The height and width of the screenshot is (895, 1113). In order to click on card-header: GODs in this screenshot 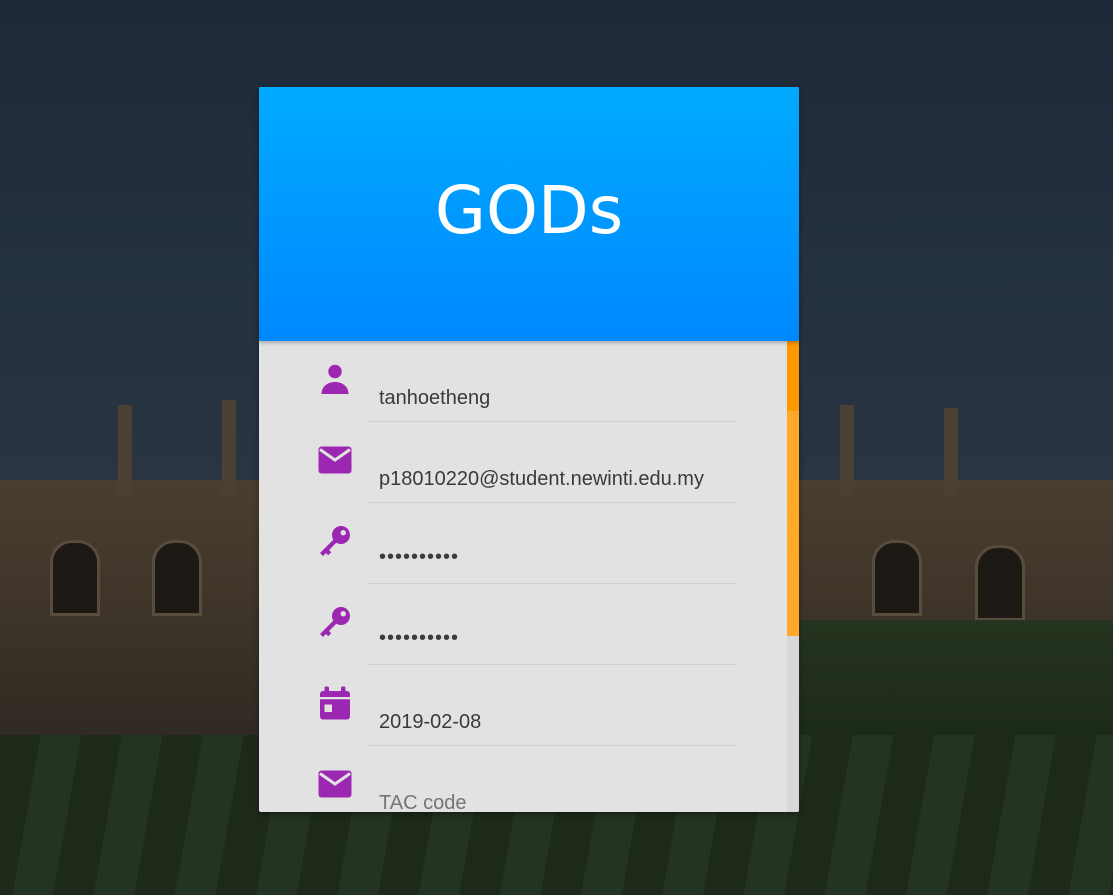, I will do `click(529, 214)`.